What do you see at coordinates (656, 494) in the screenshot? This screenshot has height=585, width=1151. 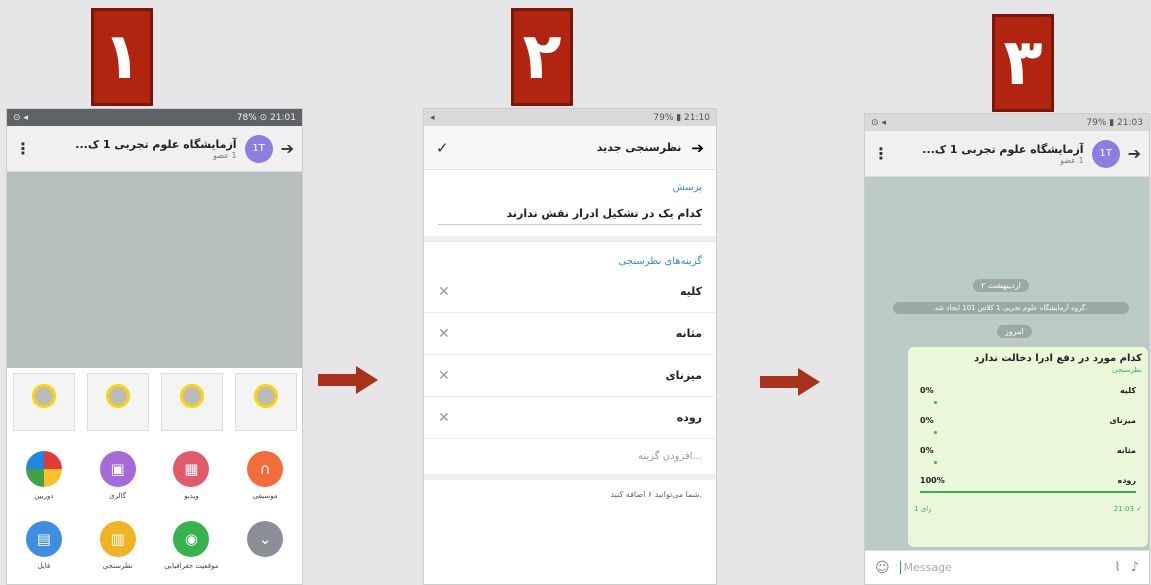 I see `options-hint: شما می‌توانید ۶ اضافه کنید.` at bounding box center [656, 494].